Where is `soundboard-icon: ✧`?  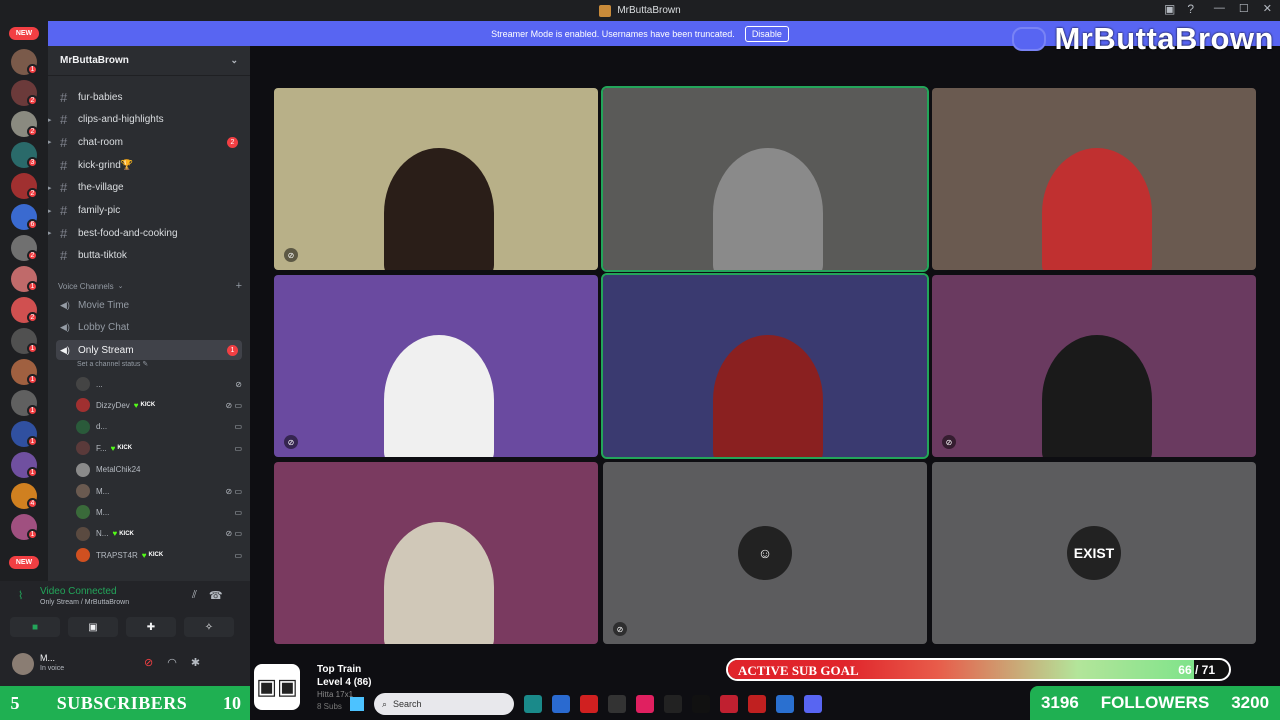
soundboard-icon: ✧ is located at coordinates (209, 627).